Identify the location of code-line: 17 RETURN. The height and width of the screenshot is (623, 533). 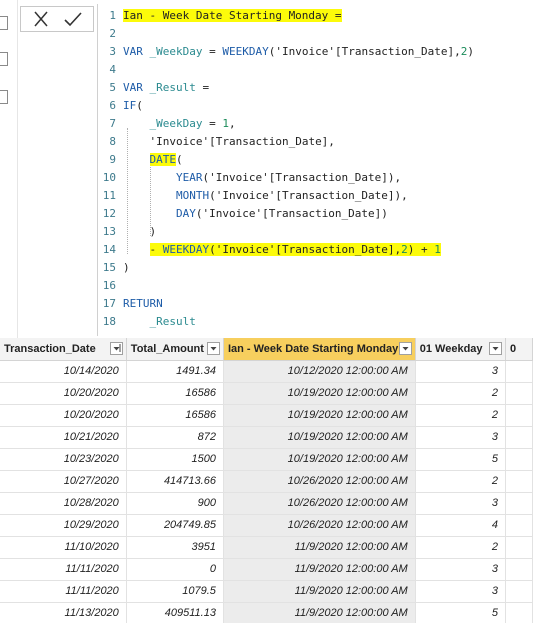
(315, 304).